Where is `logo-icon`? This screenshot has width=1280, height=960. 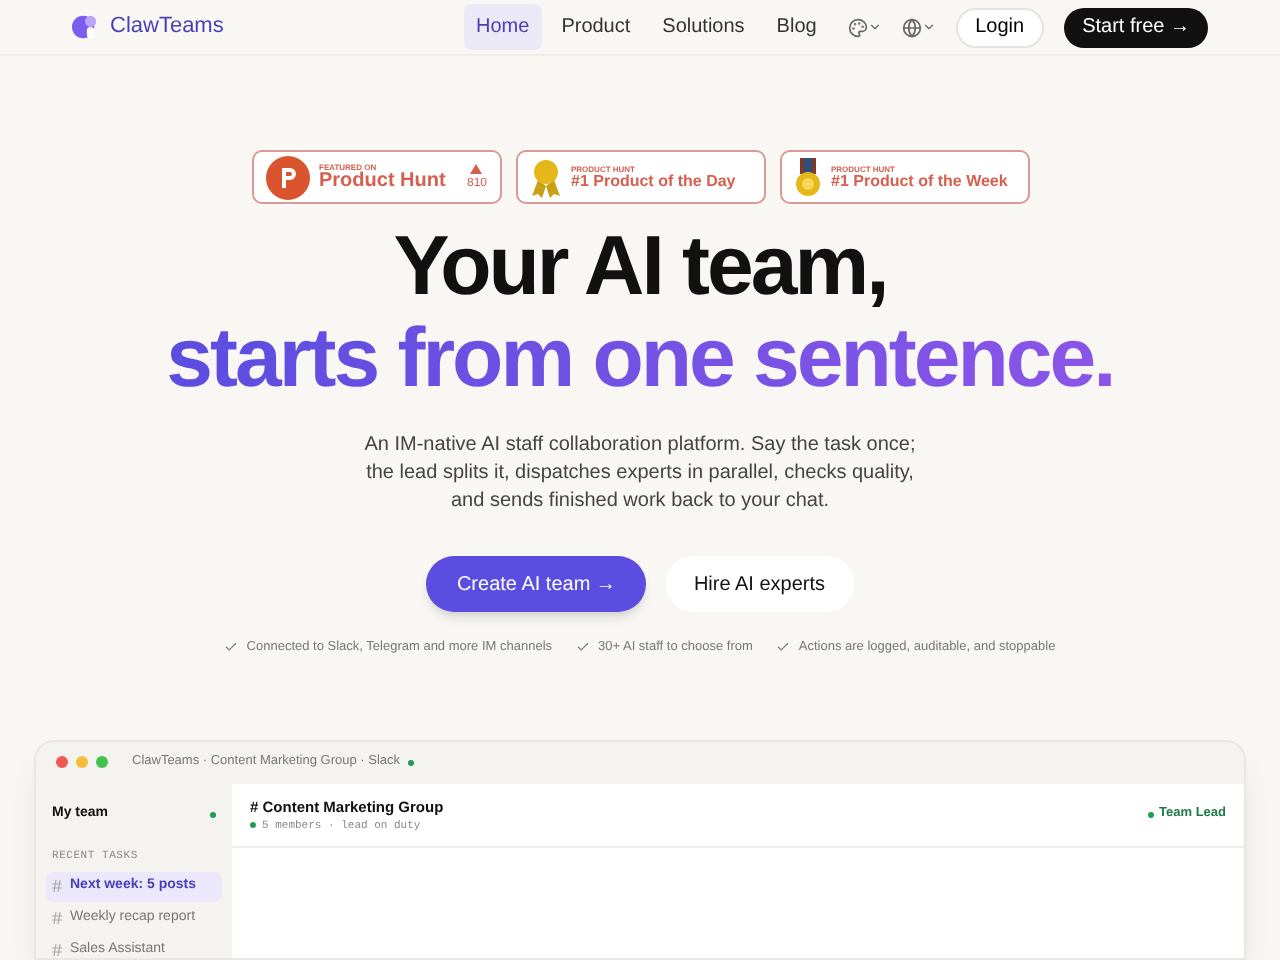 logo-icon is located at coordinates (85, 27).